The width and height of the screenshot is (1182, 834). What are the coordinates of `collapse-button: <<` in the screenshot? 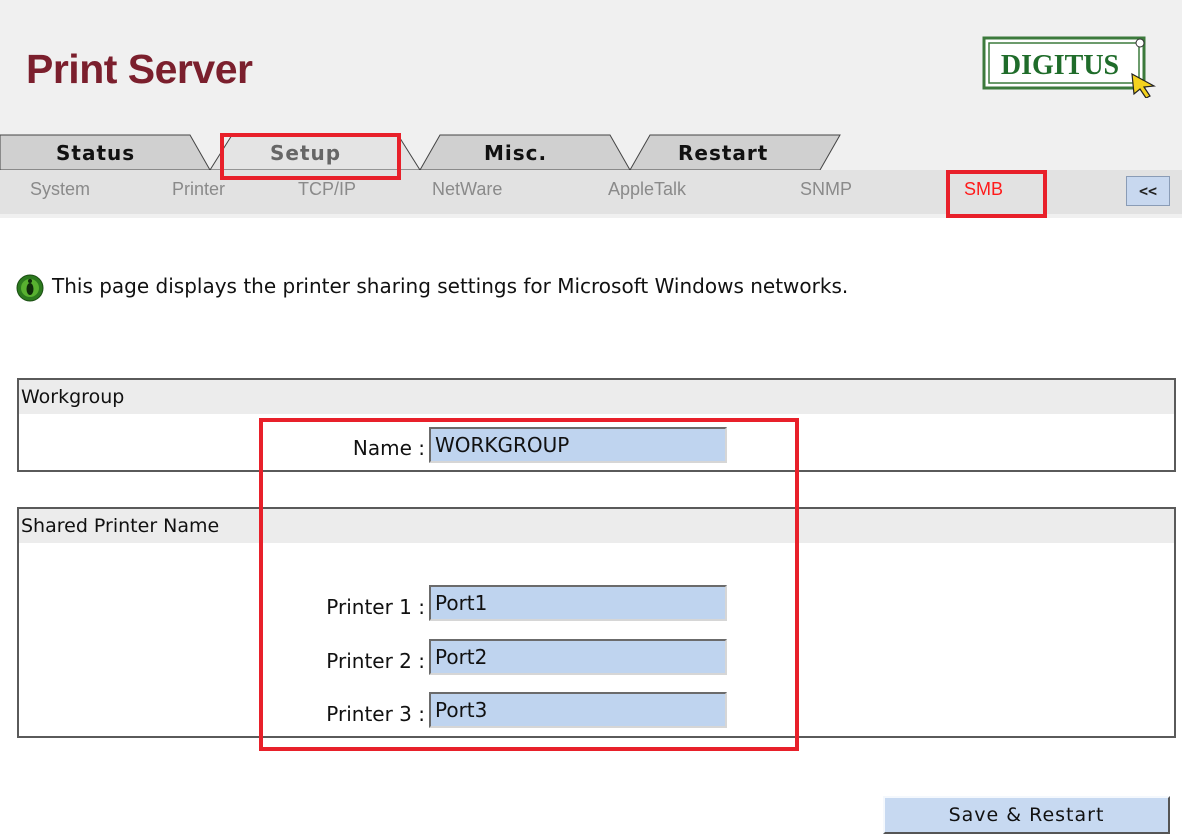 It's located at (1148, 191).